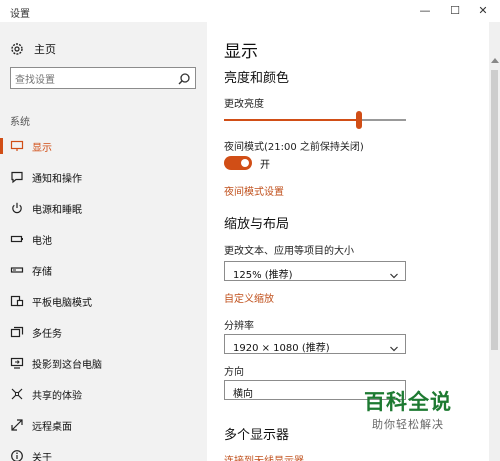 The width and height of the screenshot is (500, 461). I want to click on window-title: 设置, so click(20, 14).